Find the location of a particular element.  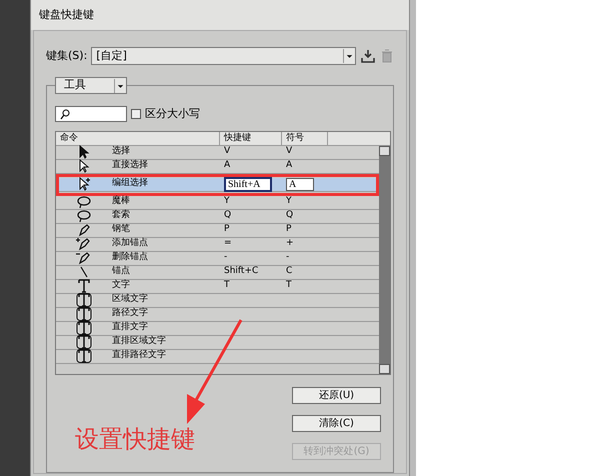

symbol-text: Q is located at coordinates (290, 215).